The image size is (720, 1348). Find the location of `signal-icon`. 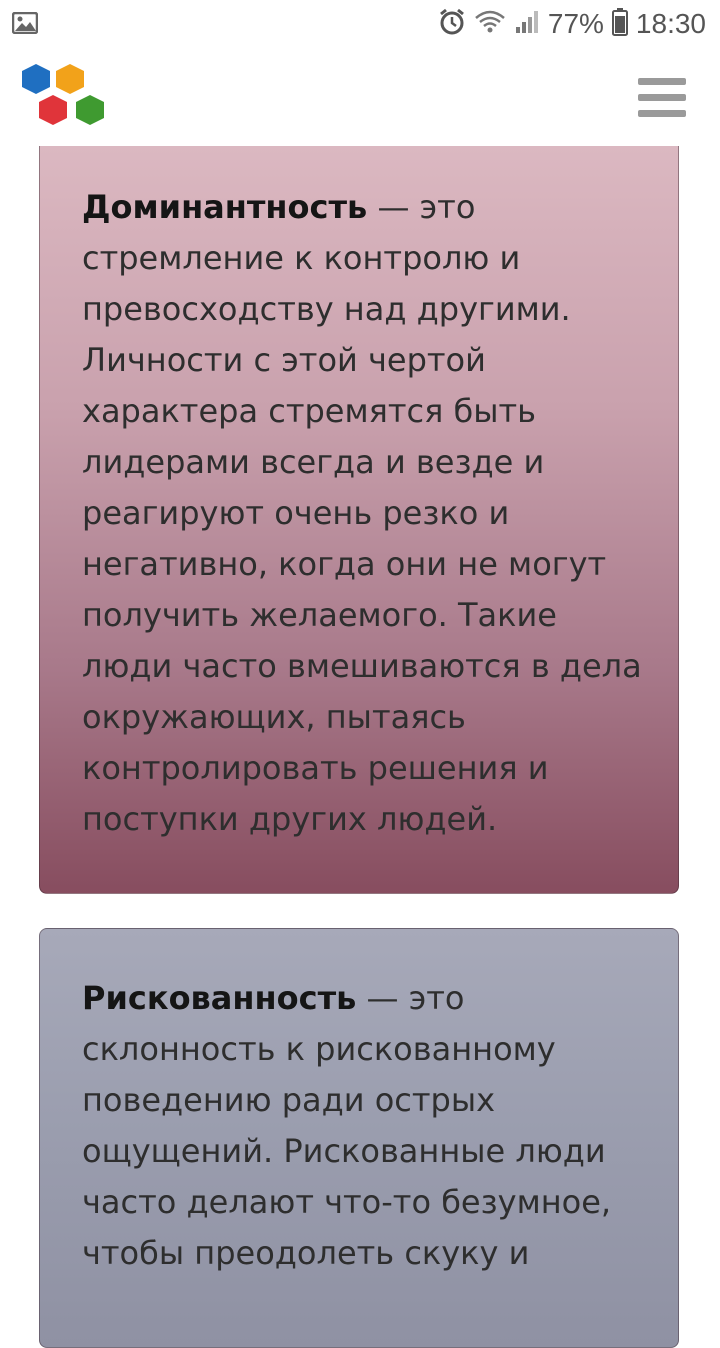

signal-icon is located at coordinates (527, 24).